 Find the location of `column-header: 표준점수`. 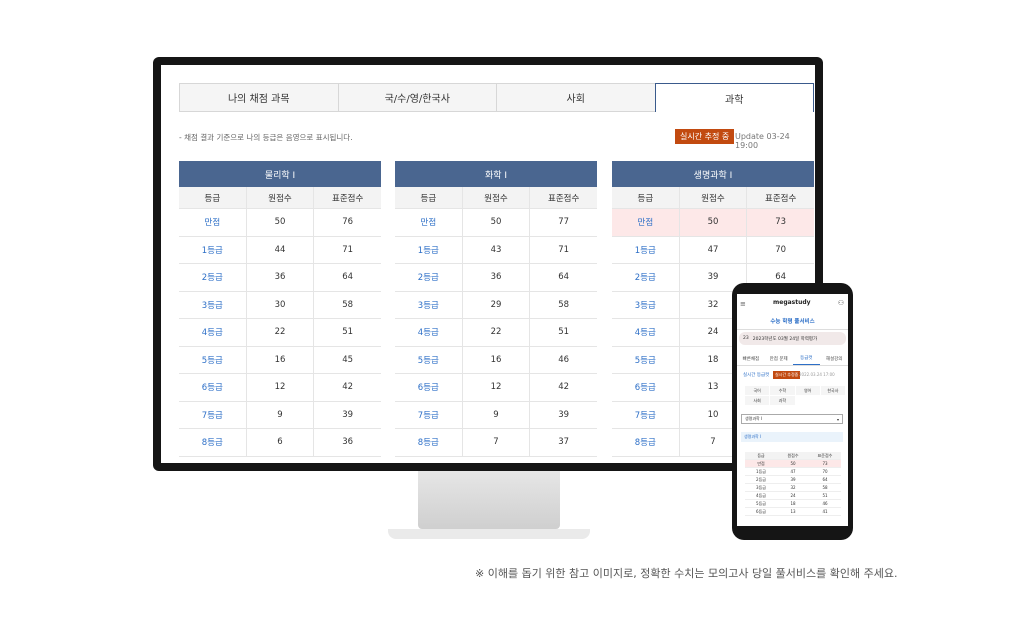

column-header: 표준점수 is located at coordinates (348, 198).